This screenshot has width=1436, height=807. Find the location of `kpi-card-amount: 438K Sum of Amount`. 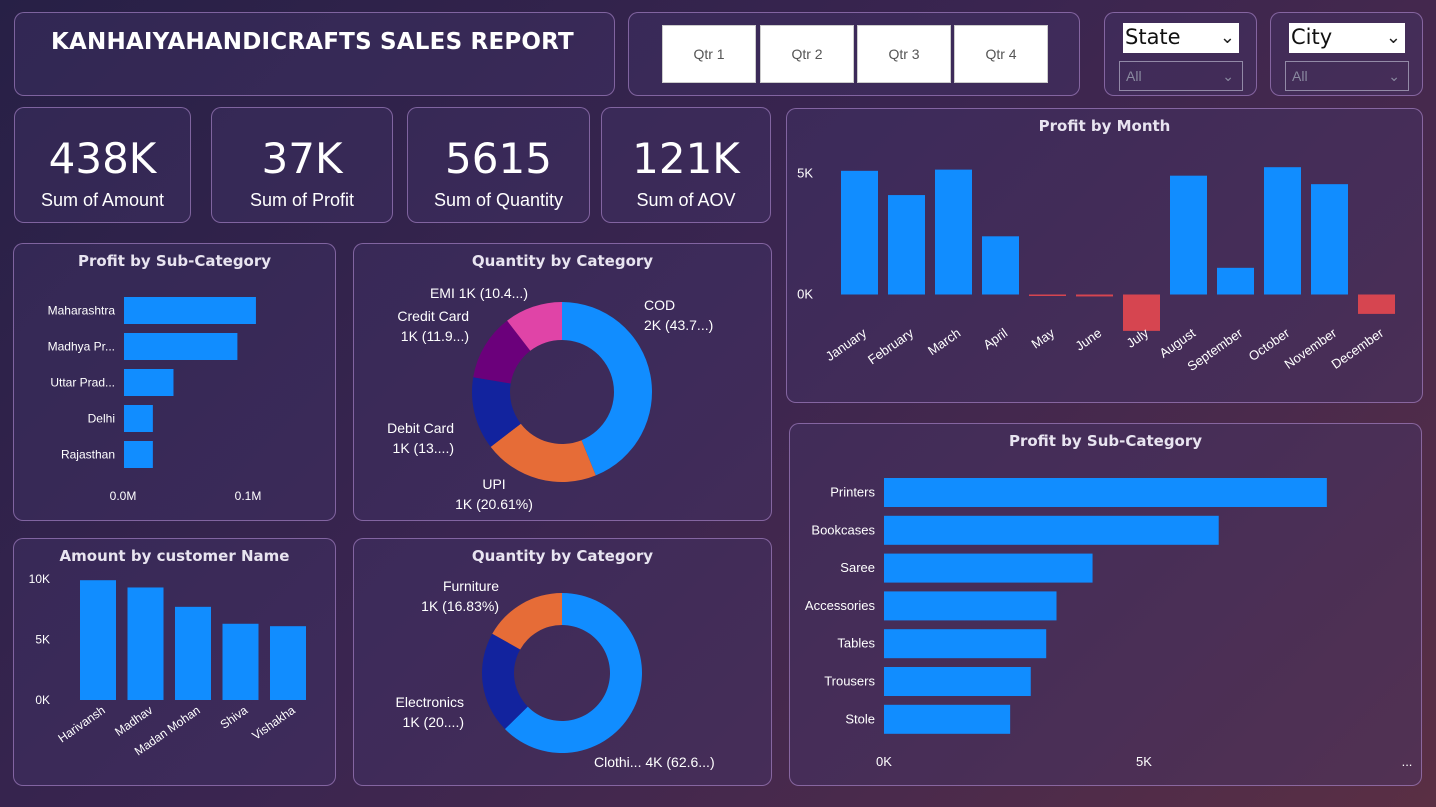

kpi-card-amount: 438K Sum of Amount is located at coordinates (102, 165).